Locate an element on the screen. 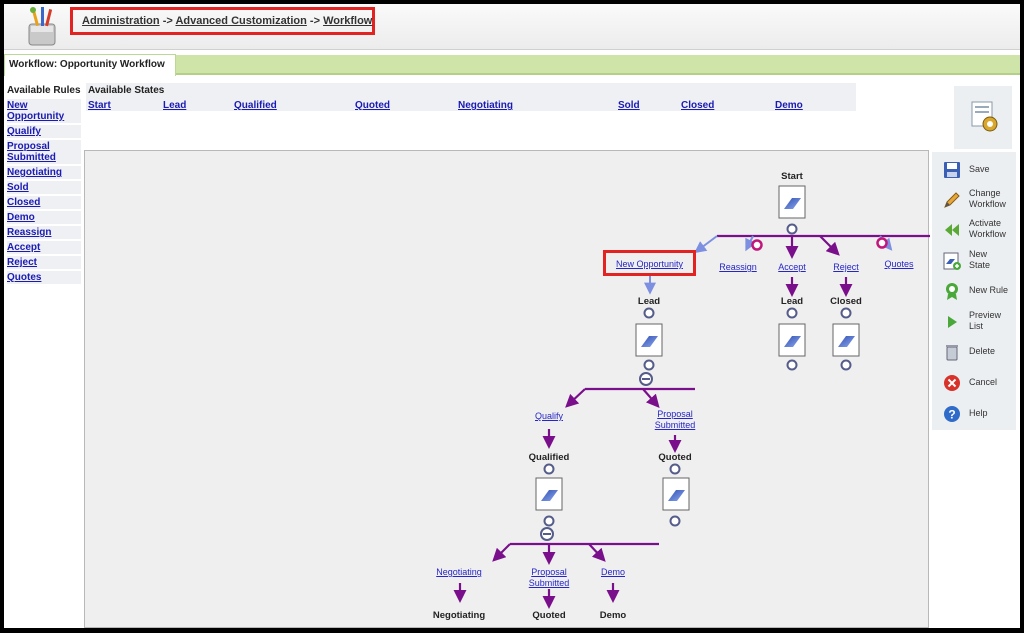 The width and height of the screenshot is (1024, 633). new-rule-label: New Rule is located at coordinates (989, 290).